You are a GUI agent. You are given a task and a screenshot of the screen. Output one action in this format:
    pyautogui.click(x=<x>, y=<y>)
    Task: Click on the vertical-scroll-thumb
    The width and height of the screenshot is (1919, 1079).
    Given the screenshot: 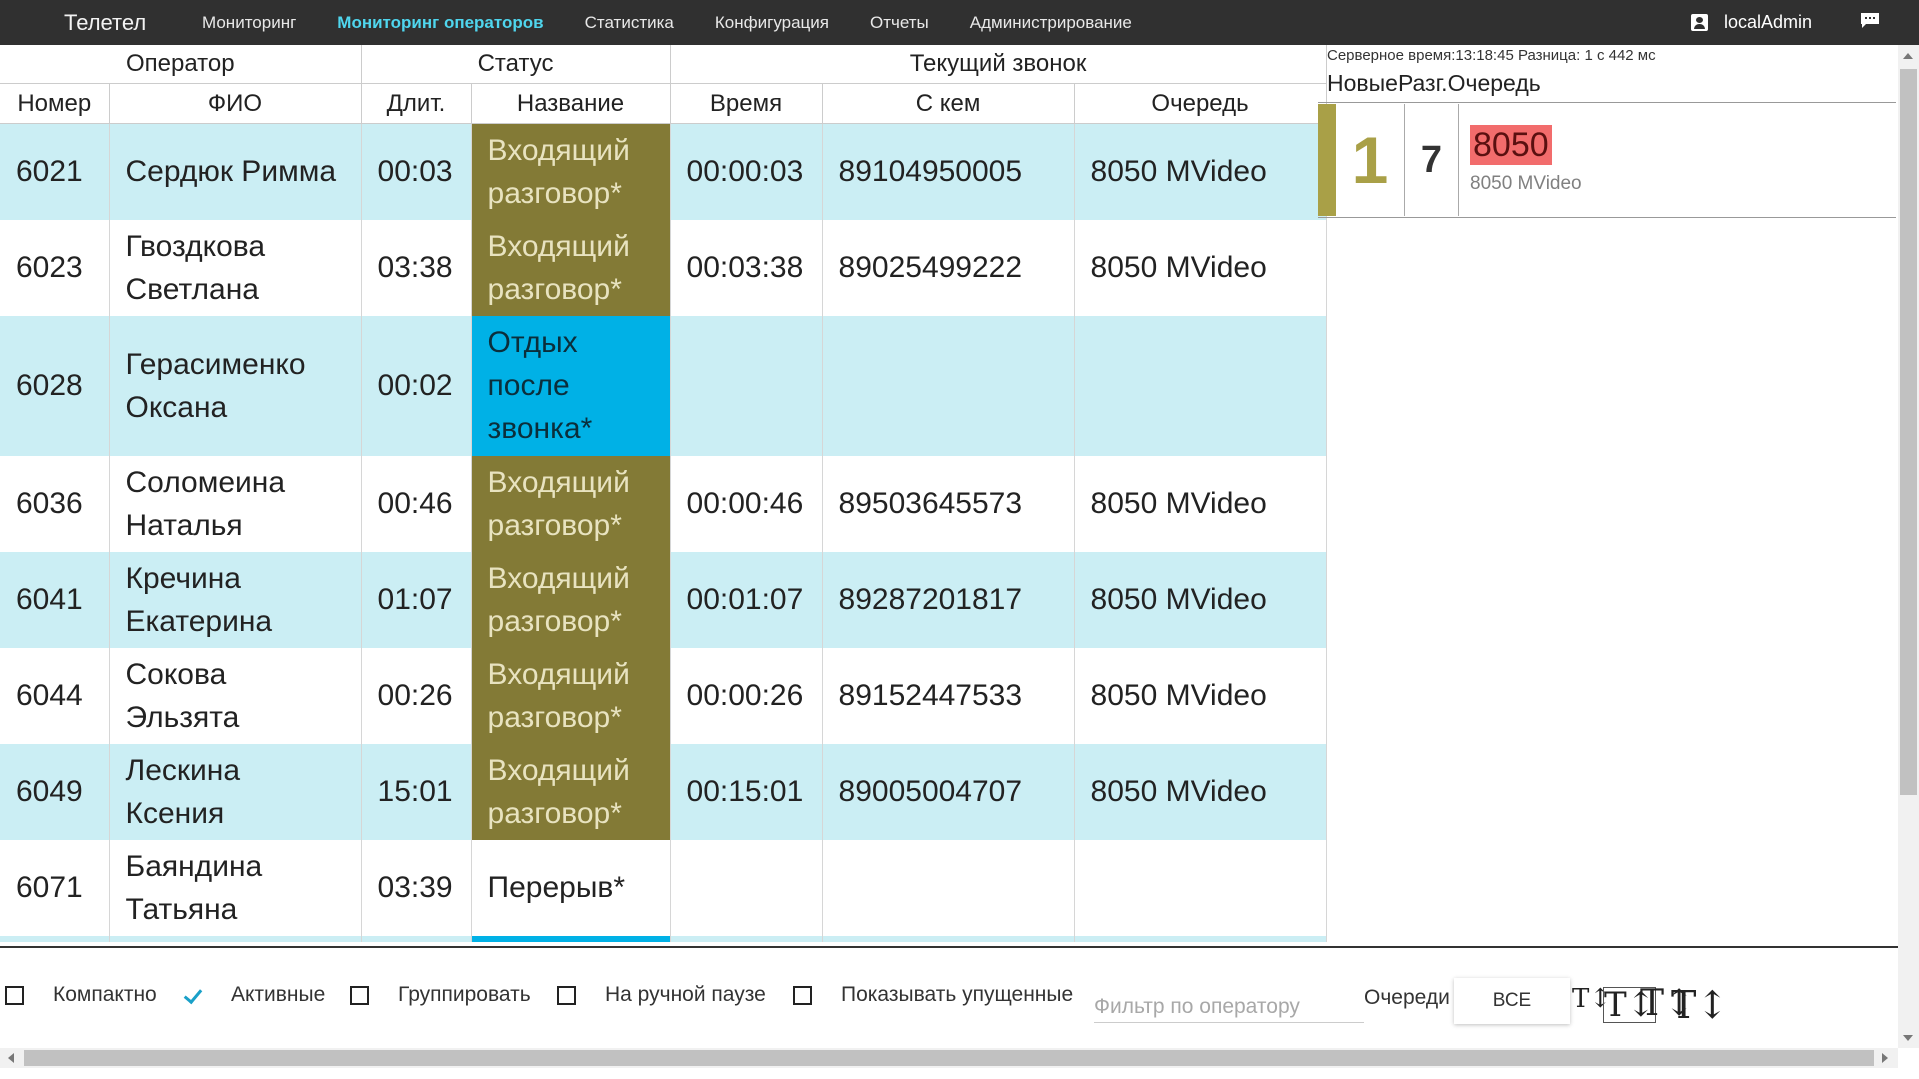 What is the action you would take?
    pyautogui.click(x=1908, y=432)
    